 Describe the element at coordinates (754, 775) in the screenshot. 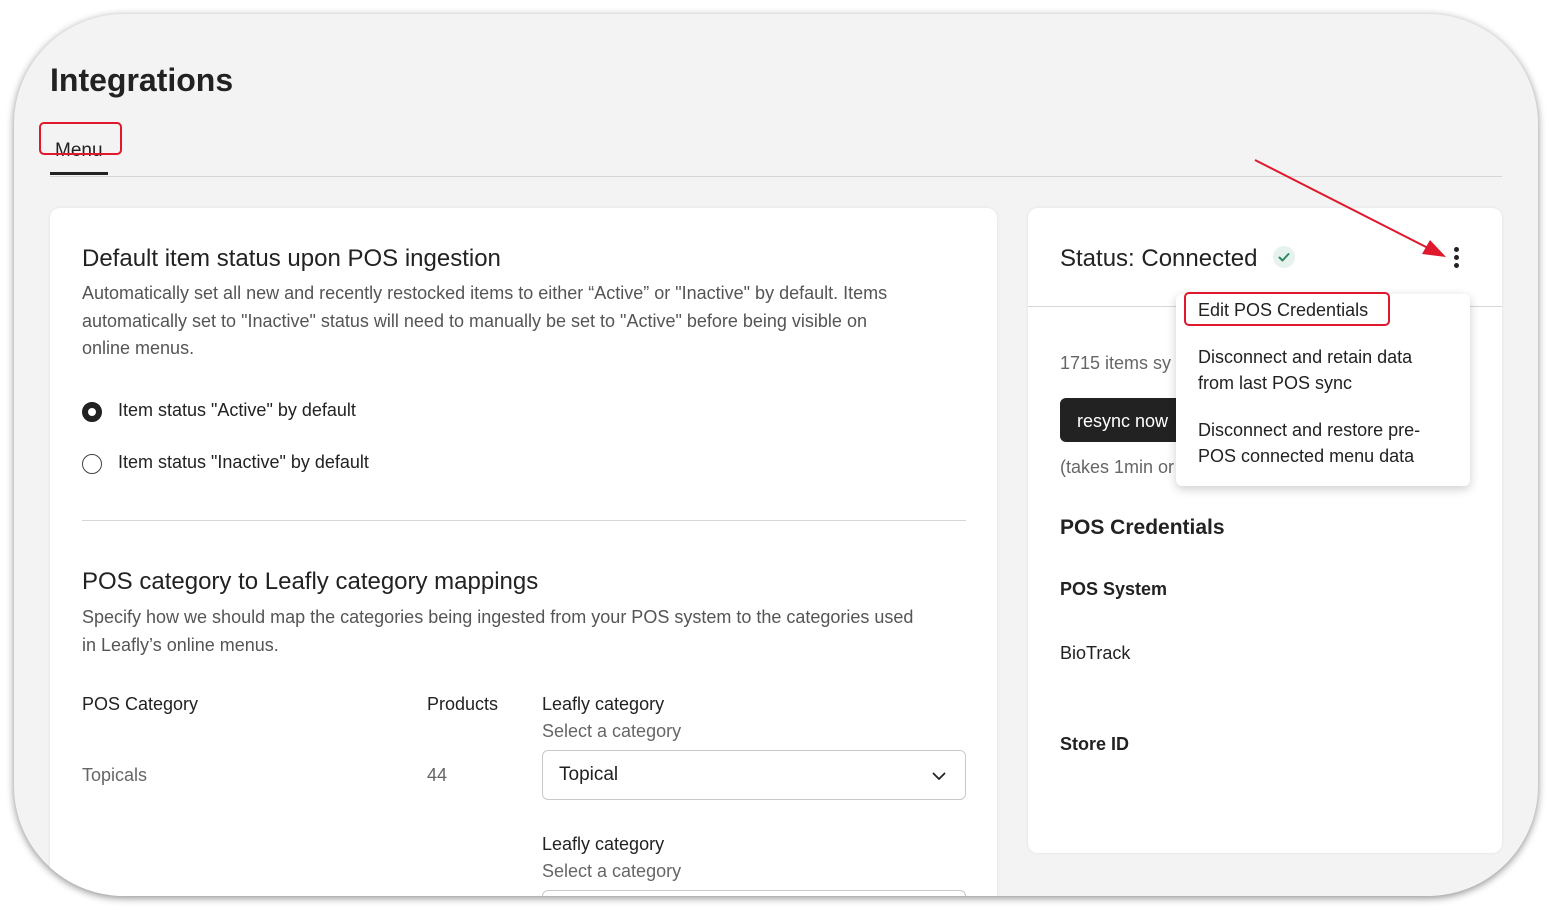

I see `leafly-category-select: Topical` at that location.